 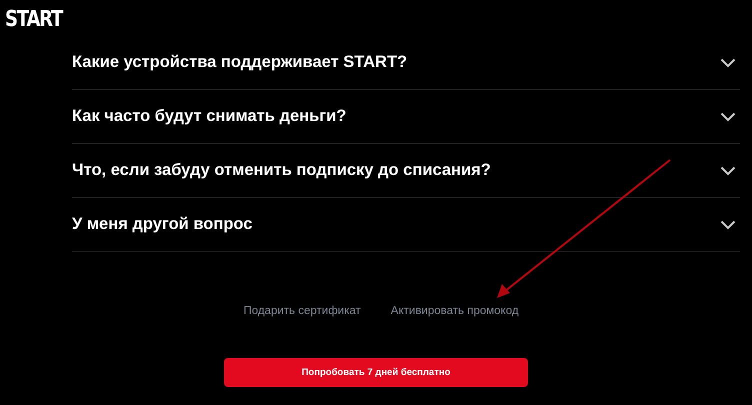 What do you see at coordinates (33, 20) in the screenshot?
I see `logo: START` at bounding box center [33, 20].